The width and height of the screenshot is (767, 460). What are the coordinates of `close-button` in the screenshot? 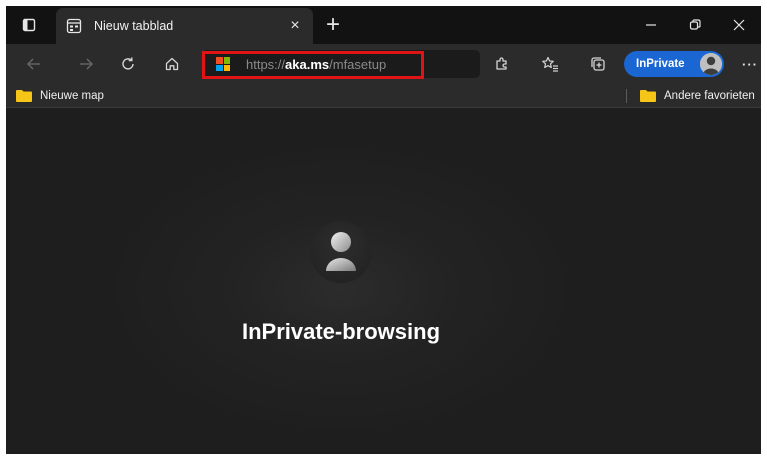 It's located at (739, 25).